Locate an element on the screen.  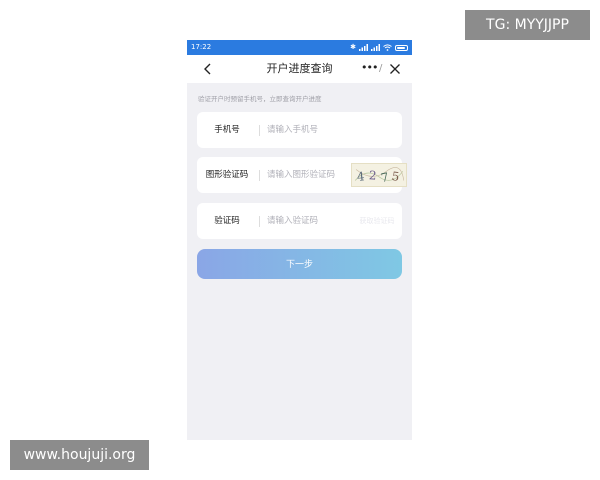
sms-field: 验证码 获取验证码 is located at coordinates (299, 221).